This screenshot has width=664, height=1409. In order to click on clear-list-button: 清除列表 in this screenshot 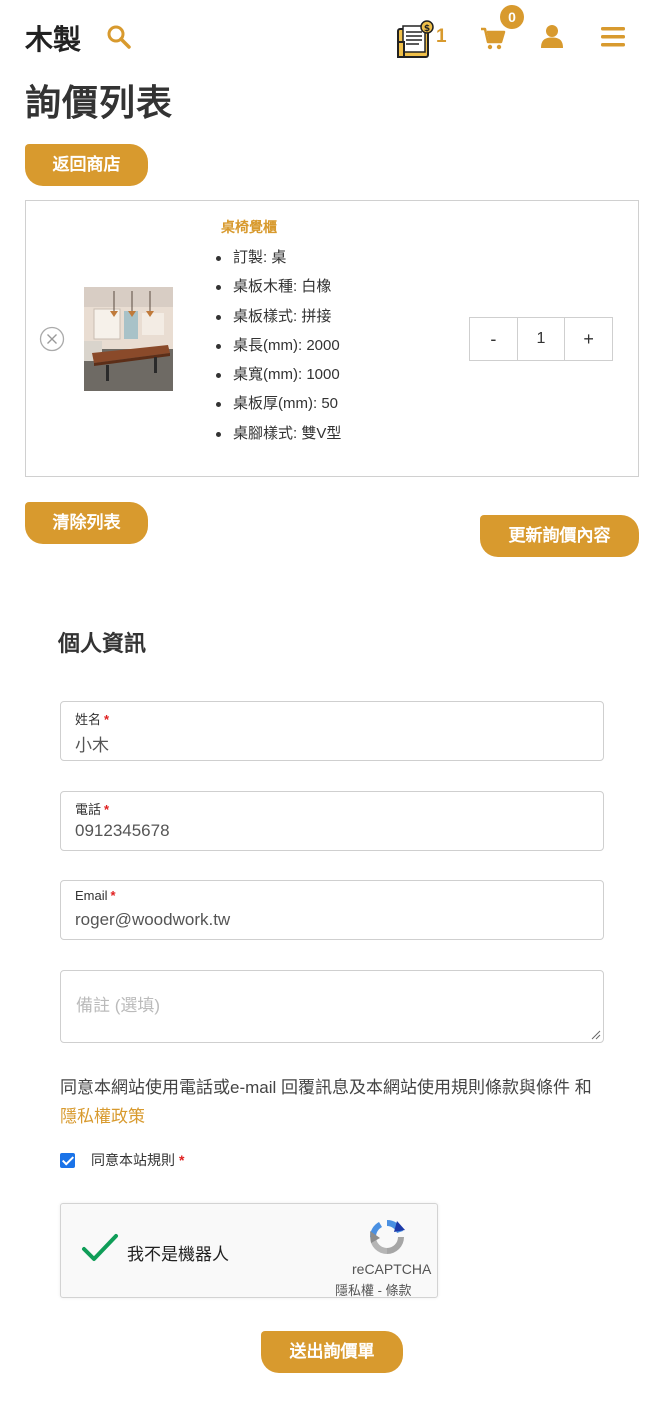, I will do `click(86, 523)`.